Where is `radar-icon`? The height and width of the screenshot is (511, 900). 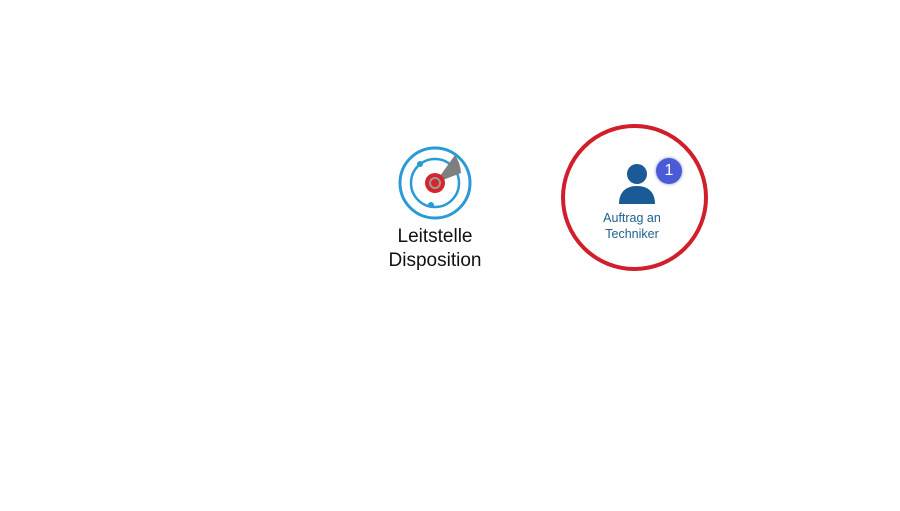 radar-icon is located at coordinates (435, 183).